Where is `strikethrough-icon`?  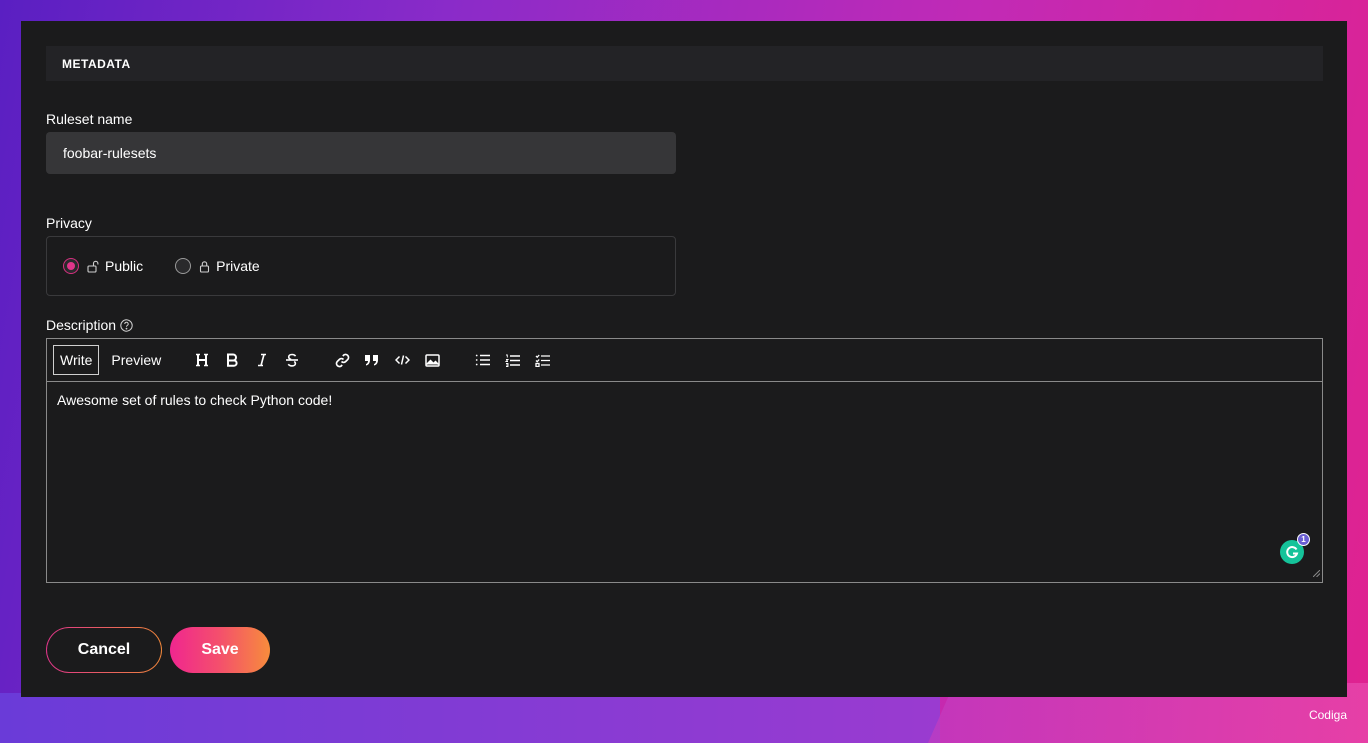
strikethrough-icon is located at coordinates (292, 360).